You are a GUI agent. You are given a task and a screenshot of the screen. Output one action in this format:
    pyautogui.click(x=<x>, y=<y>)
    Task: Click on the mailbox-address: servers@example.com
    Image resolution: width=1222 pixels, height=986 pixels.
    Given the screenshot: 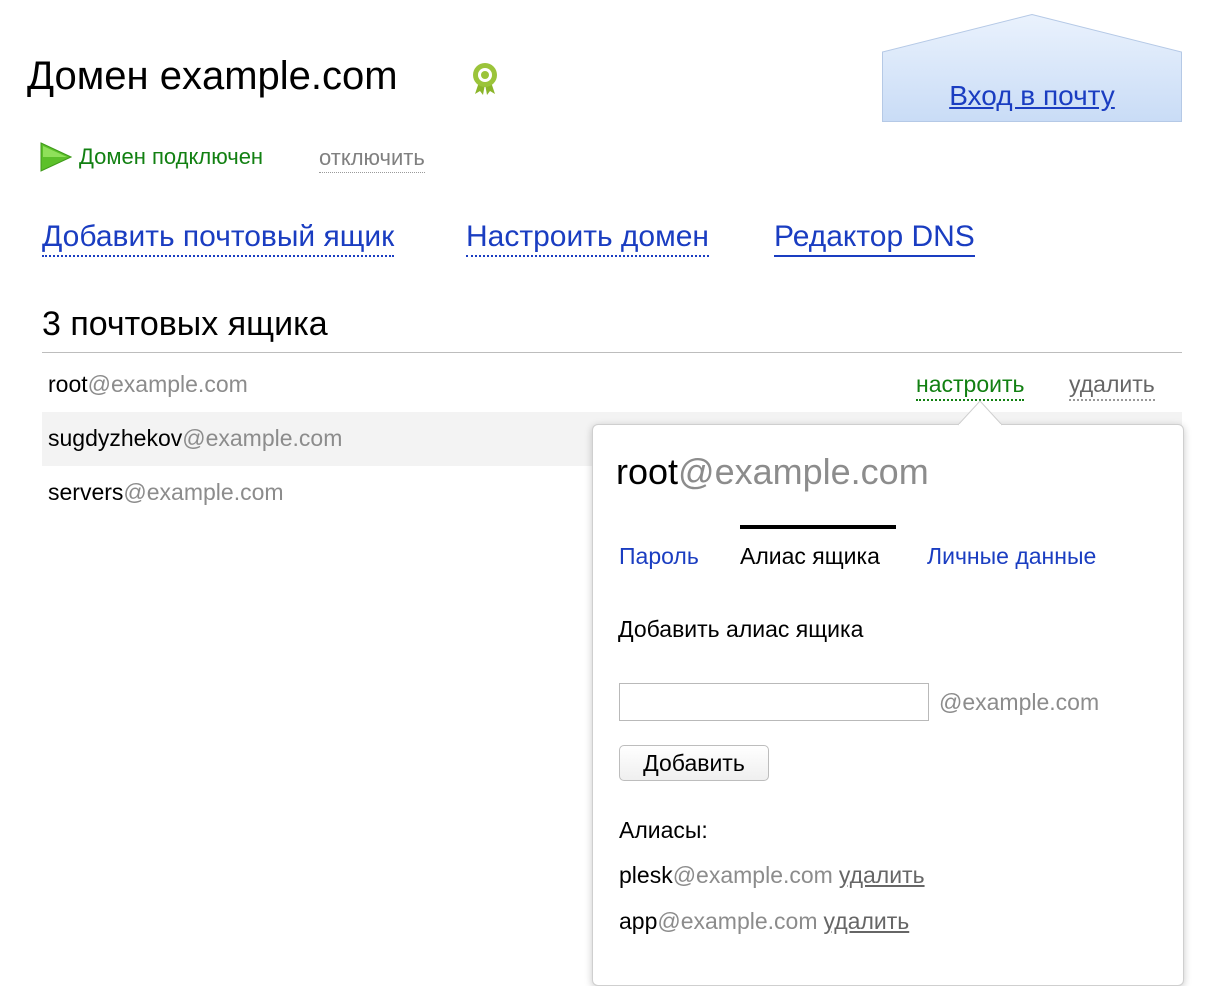 What is the action you would take?
    pyautogui.click(x=166, y=492)
    